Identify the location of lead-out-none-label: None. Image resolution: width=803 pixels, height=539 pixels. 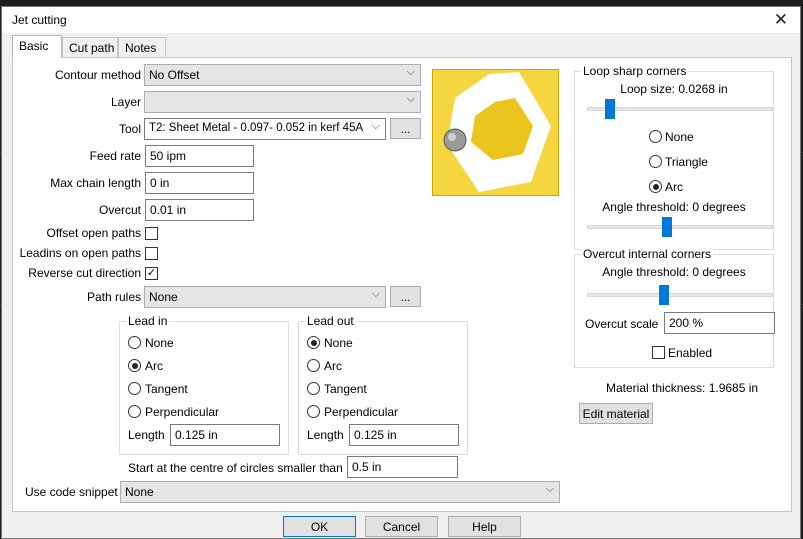
(338, 343).